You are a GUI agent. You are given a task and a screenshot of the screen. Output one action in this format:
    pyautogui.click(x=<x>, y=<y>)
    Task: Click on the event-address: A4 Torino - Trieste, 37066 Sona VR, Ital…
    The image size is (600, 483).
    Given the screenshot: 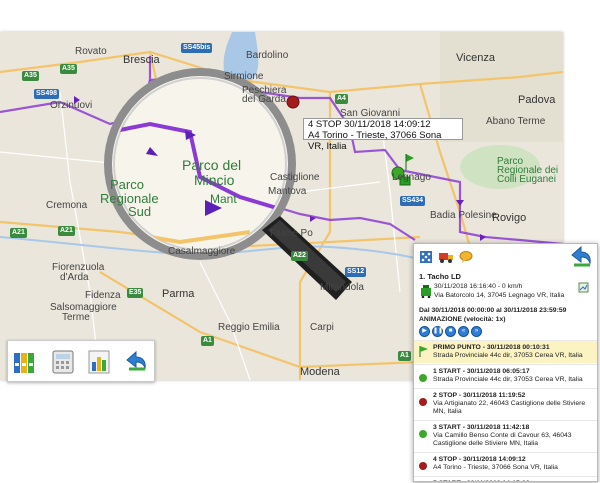 What is the action you would take?
    pyautogui.click(x=495, y=467)
    